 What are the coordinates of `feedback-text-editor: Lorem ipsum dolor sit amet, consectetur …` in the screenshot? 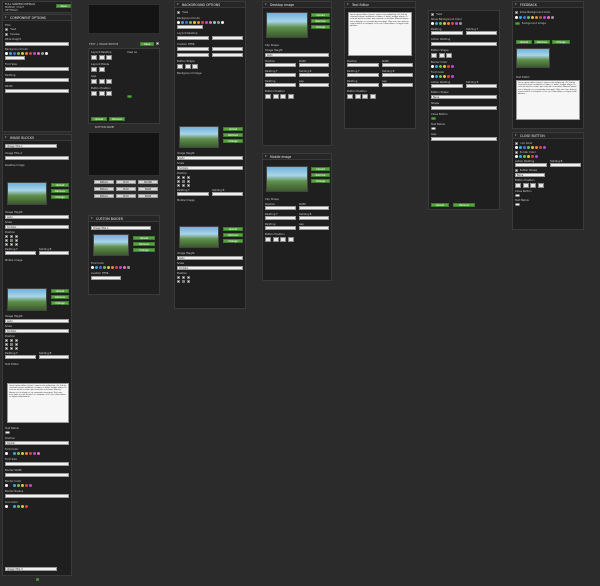 It's located at (548, 100).